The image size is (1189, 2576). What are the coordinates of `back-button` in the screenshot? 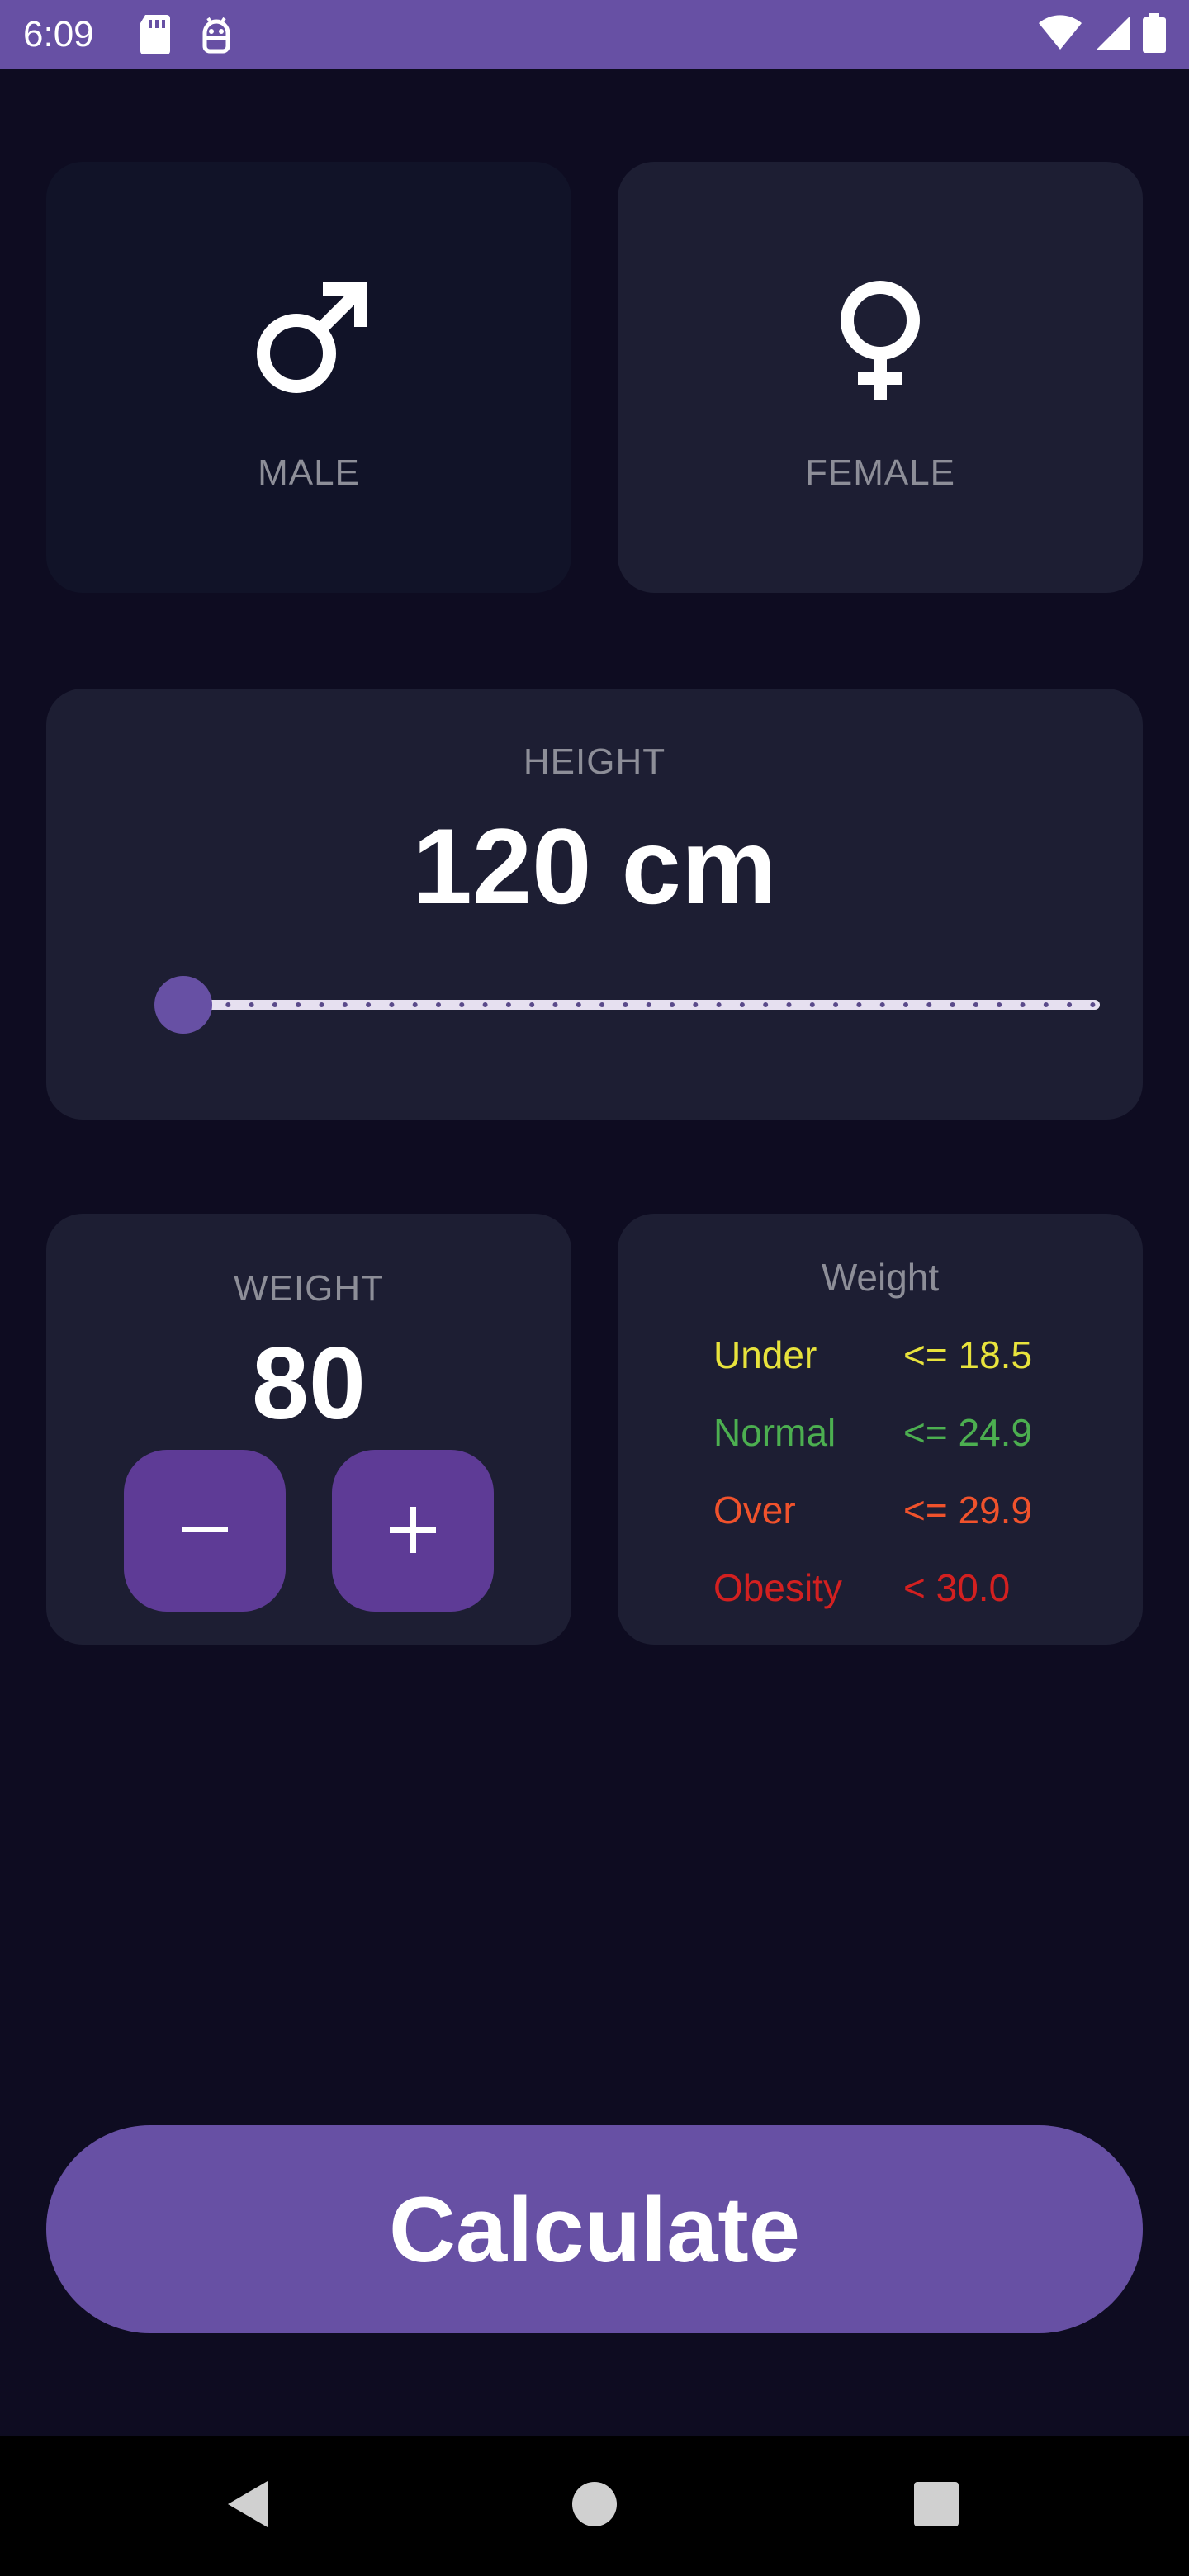 It's located at (248, 2506).